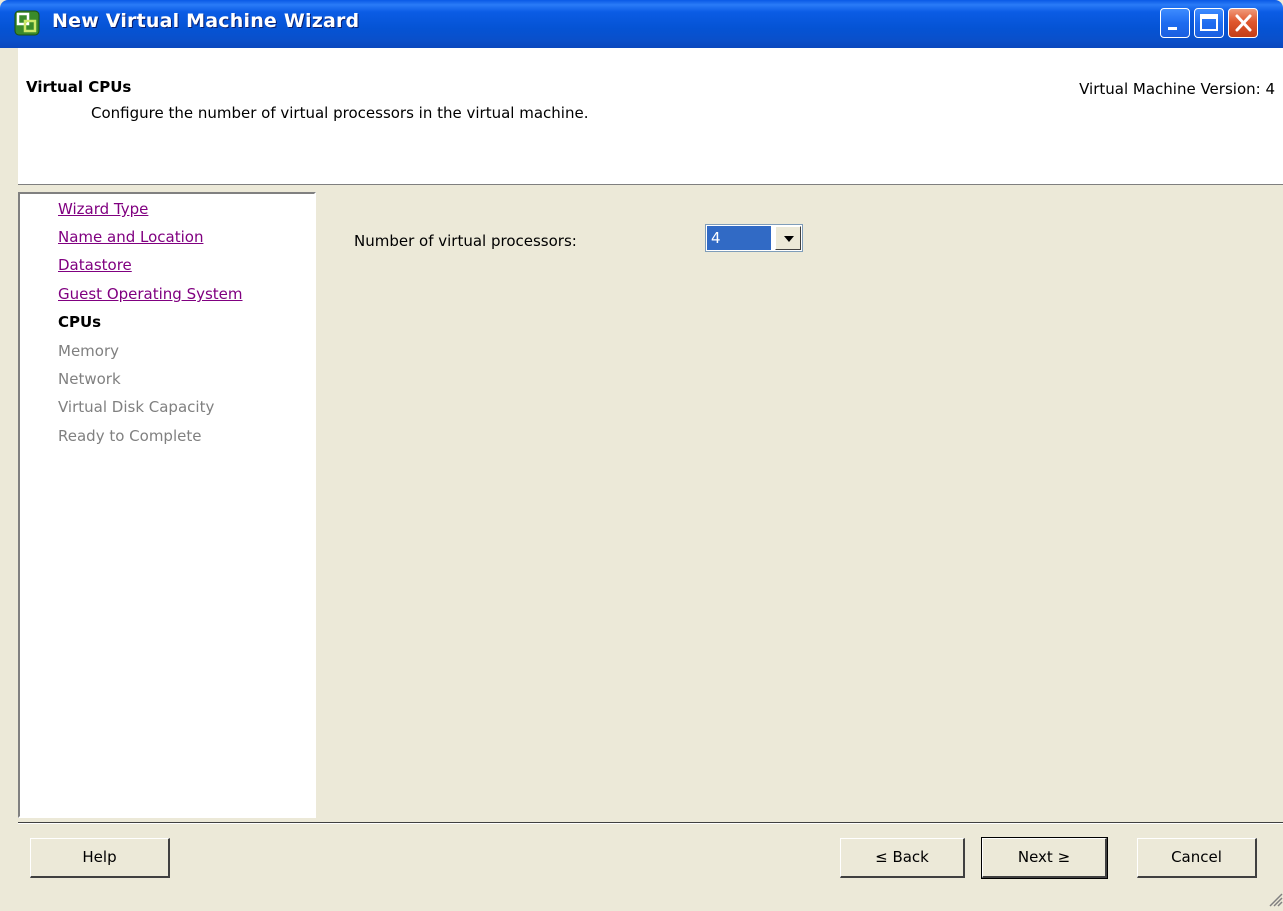  I want to click on cpu-count-dropdown: 4, so click(754, 238).